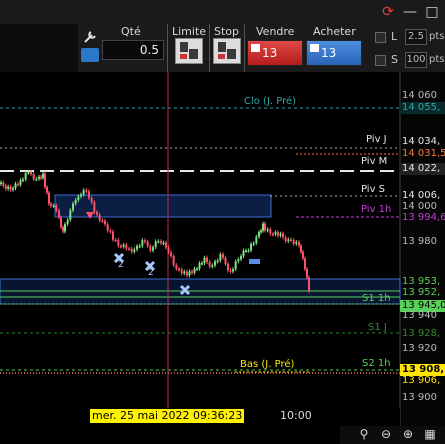  I want to click on marker-dash, so click(254, 261).